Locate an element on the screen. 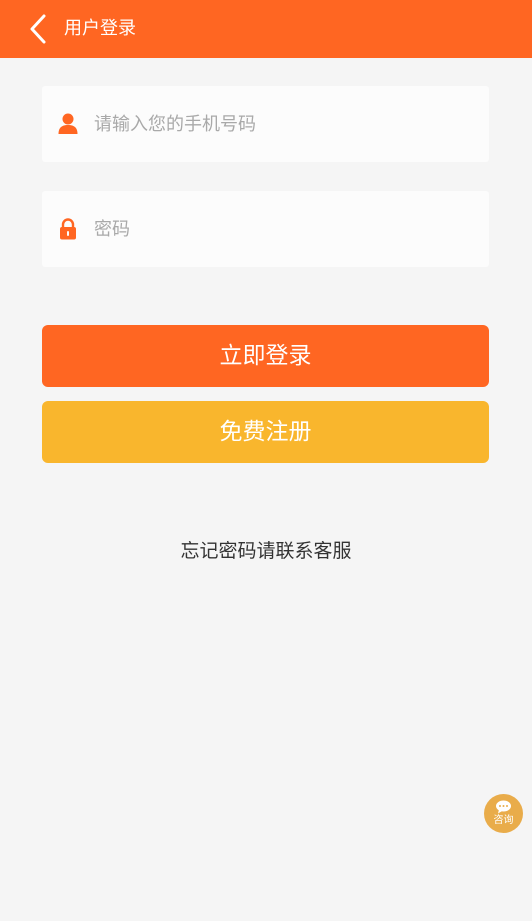  phone-field is located at coordinates (265, 124).